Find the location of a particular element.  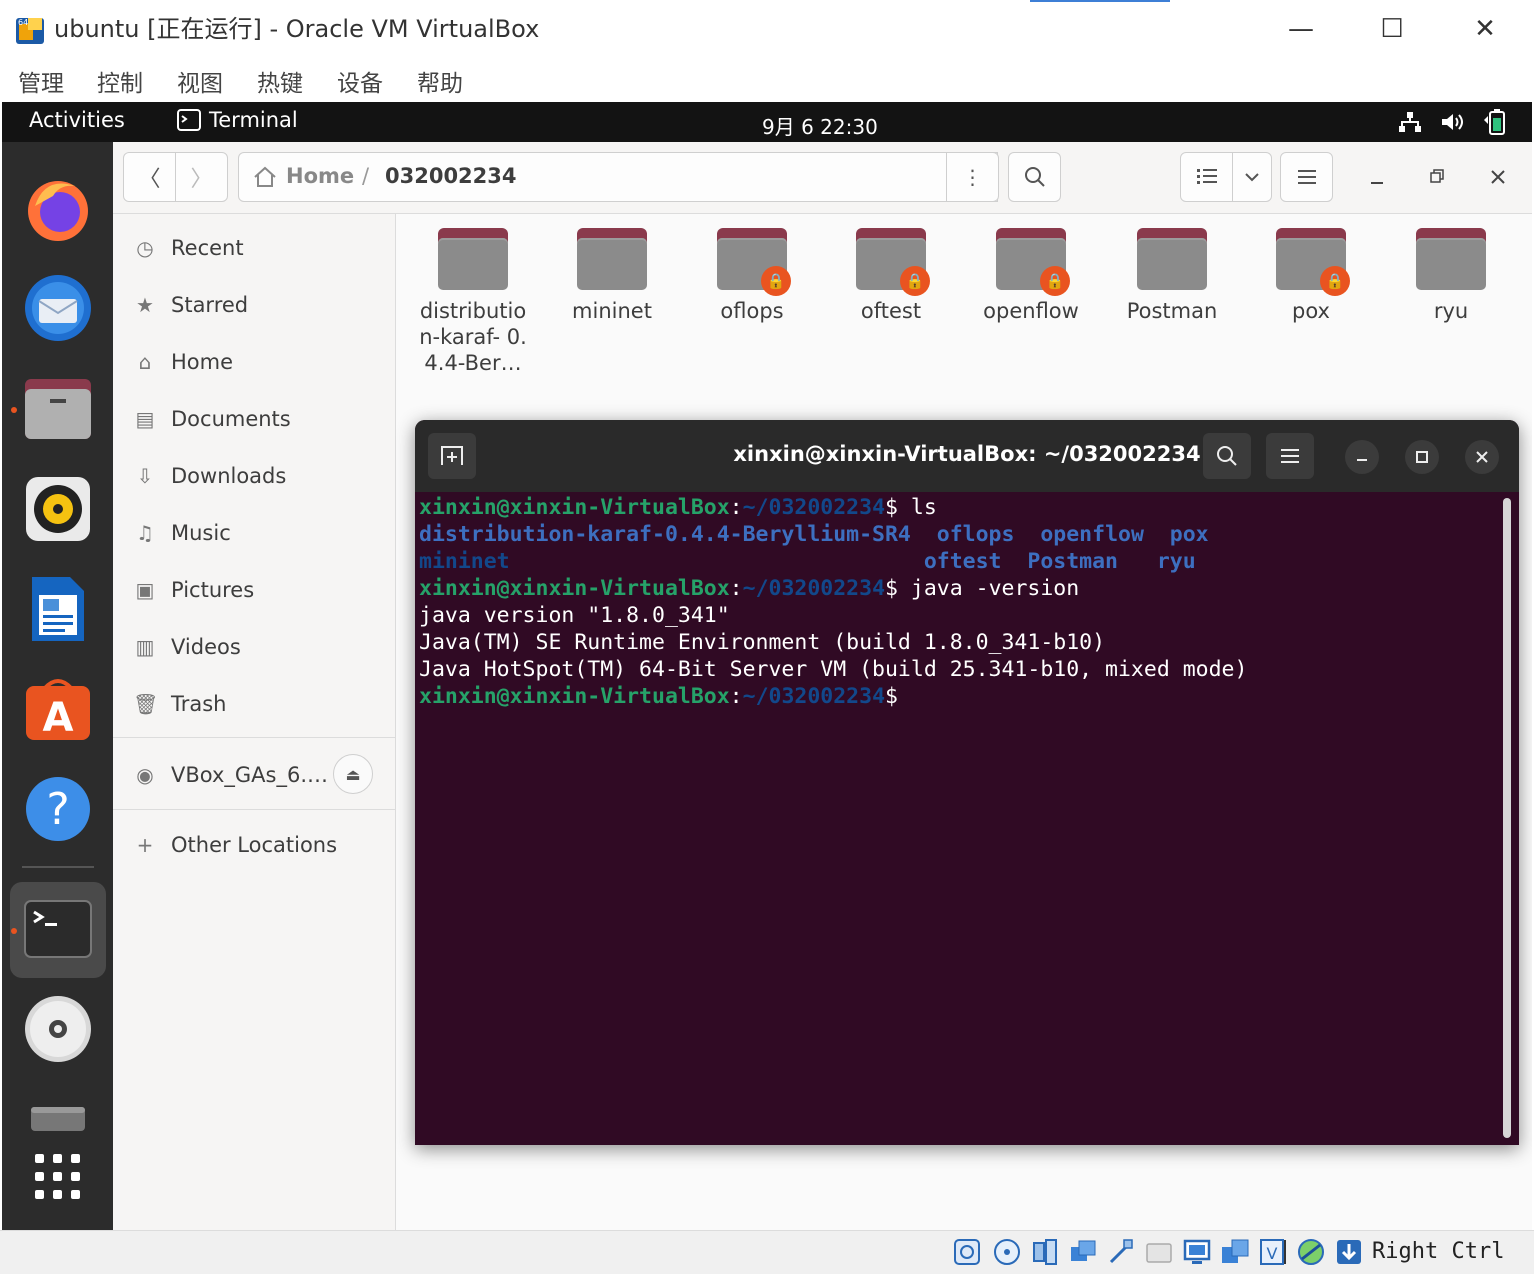

video-capture-icon is located at coordinates (1235, 1252).